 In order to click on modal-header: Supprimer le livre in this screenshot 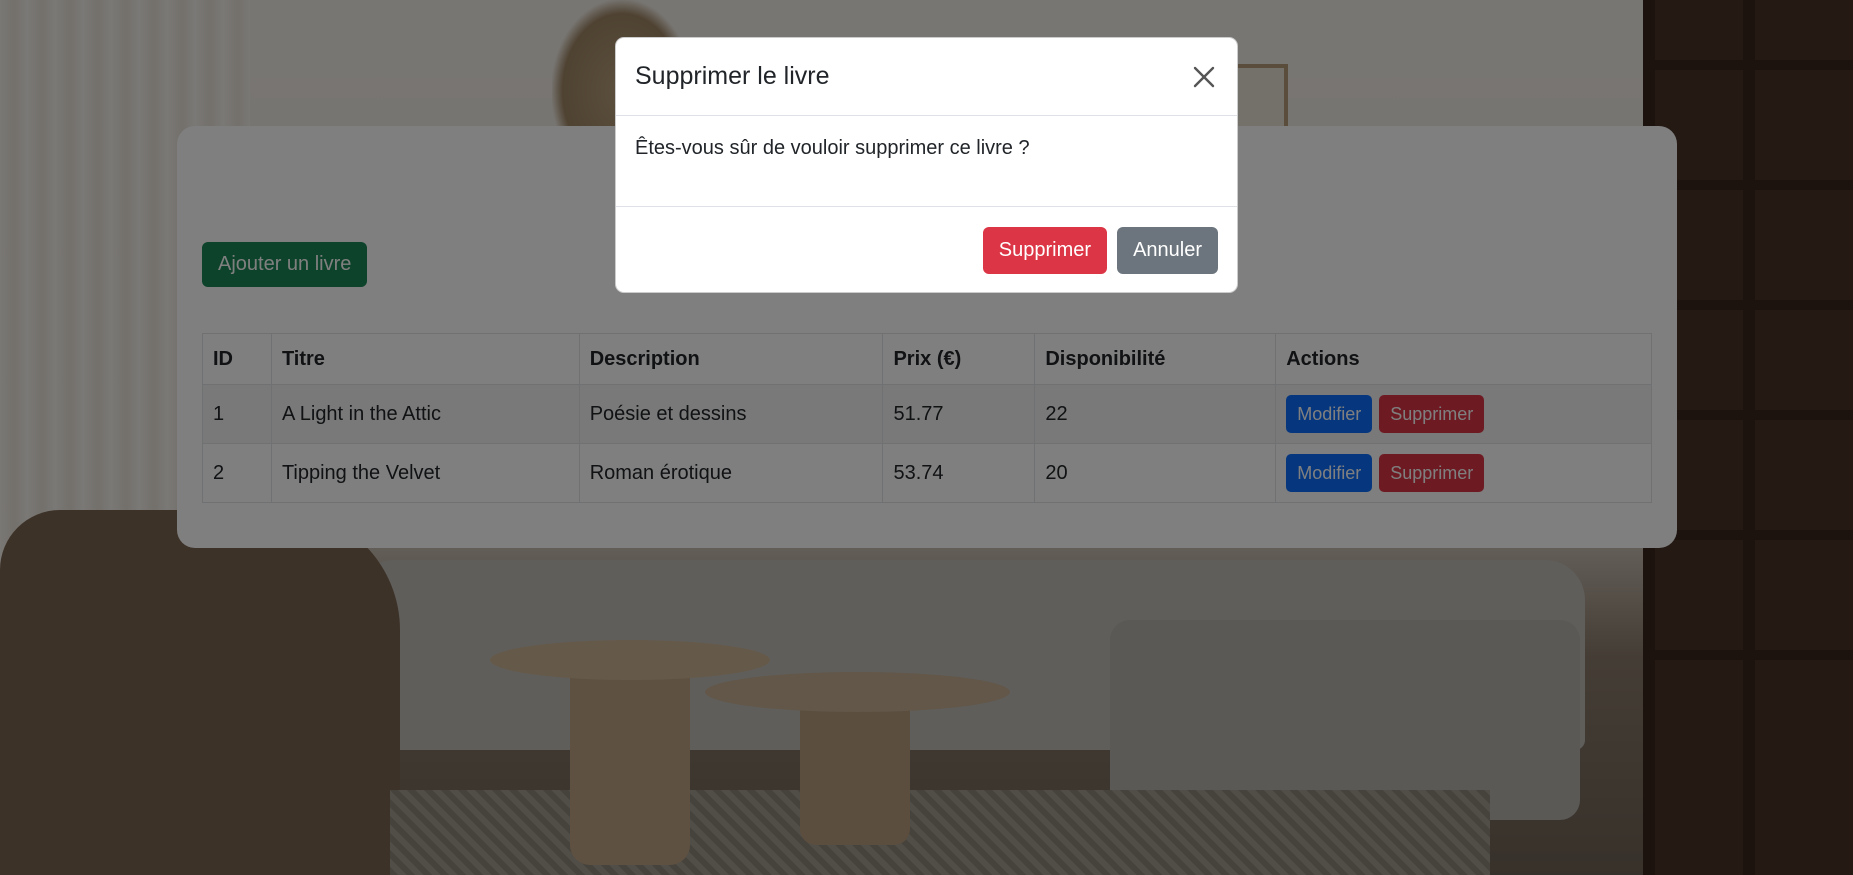, I will do `click(926, 77)`.